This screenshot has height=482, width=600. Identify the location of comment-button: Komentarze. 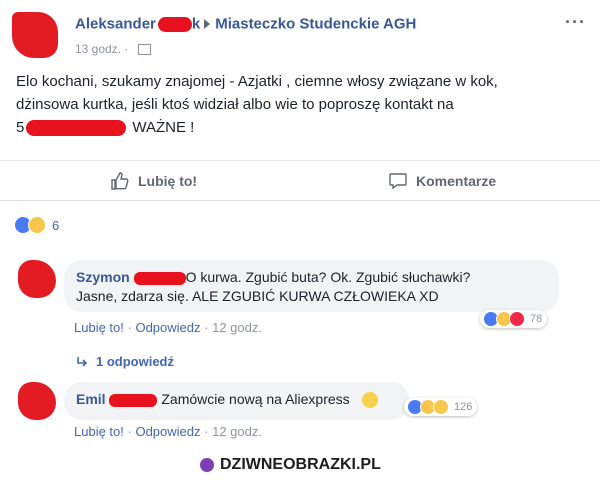
(442, 181).